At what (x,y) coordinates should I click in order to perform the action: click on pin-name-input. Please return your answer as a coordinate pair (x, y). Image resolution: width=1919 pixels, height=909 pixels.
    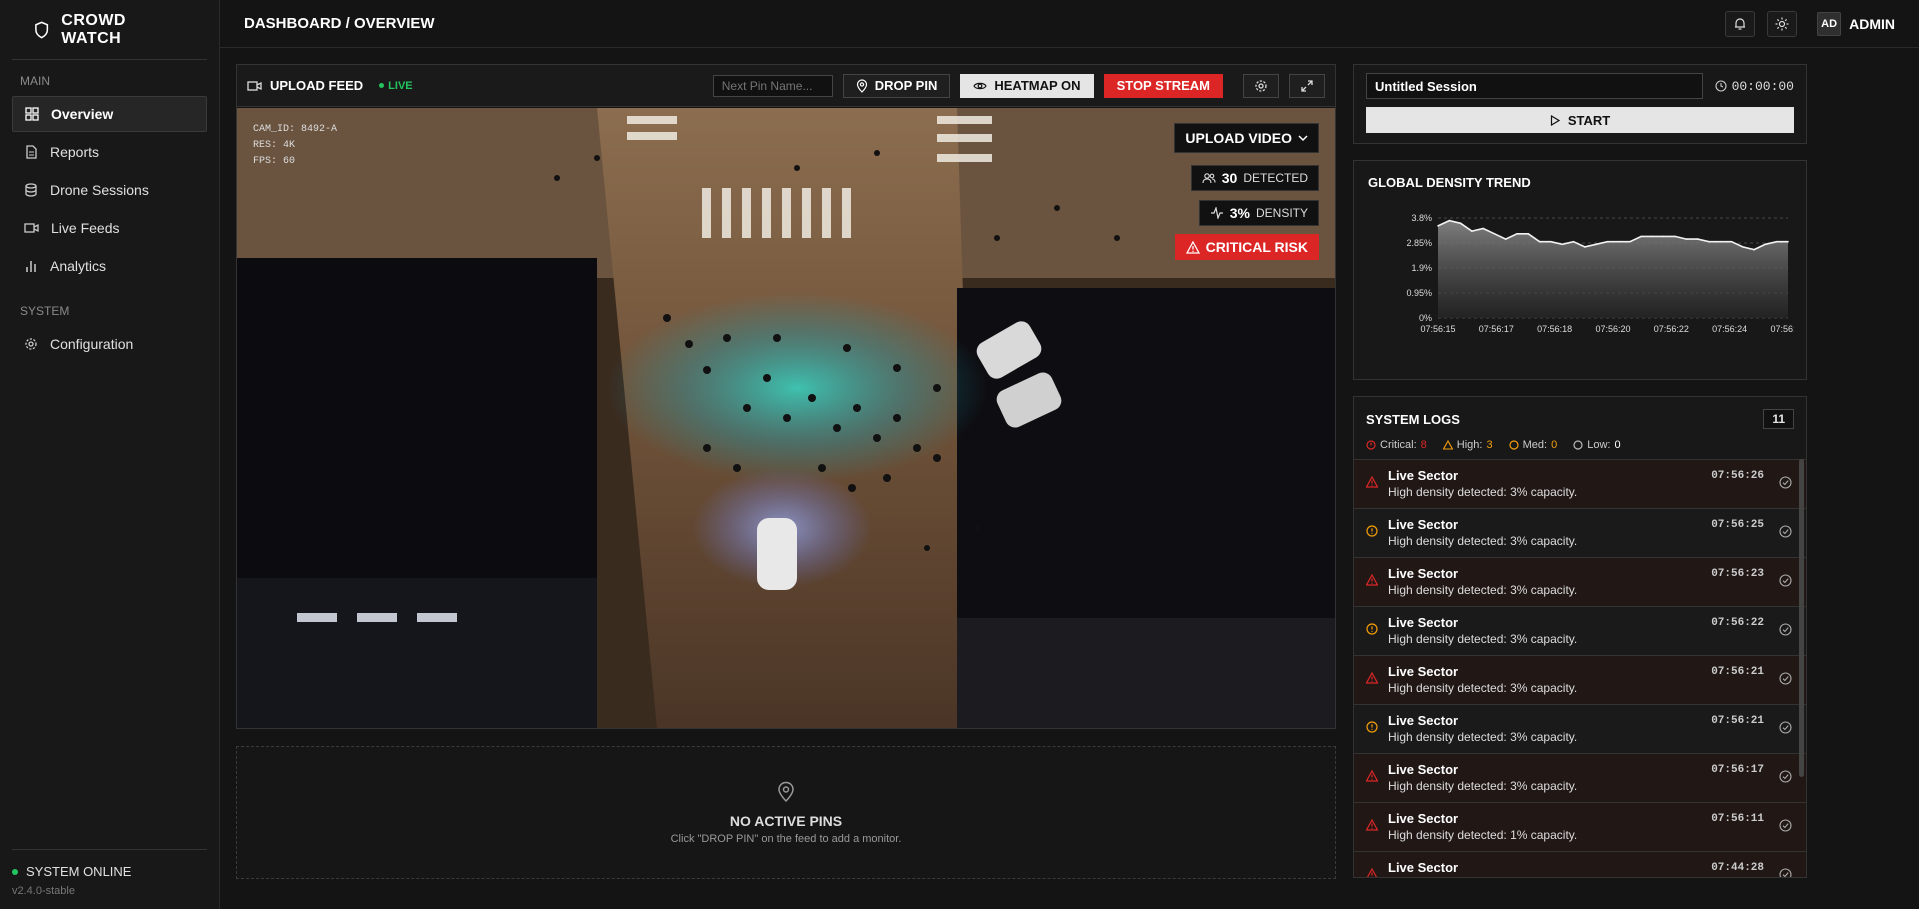
    Looking at the image, I should click on (772, 85).